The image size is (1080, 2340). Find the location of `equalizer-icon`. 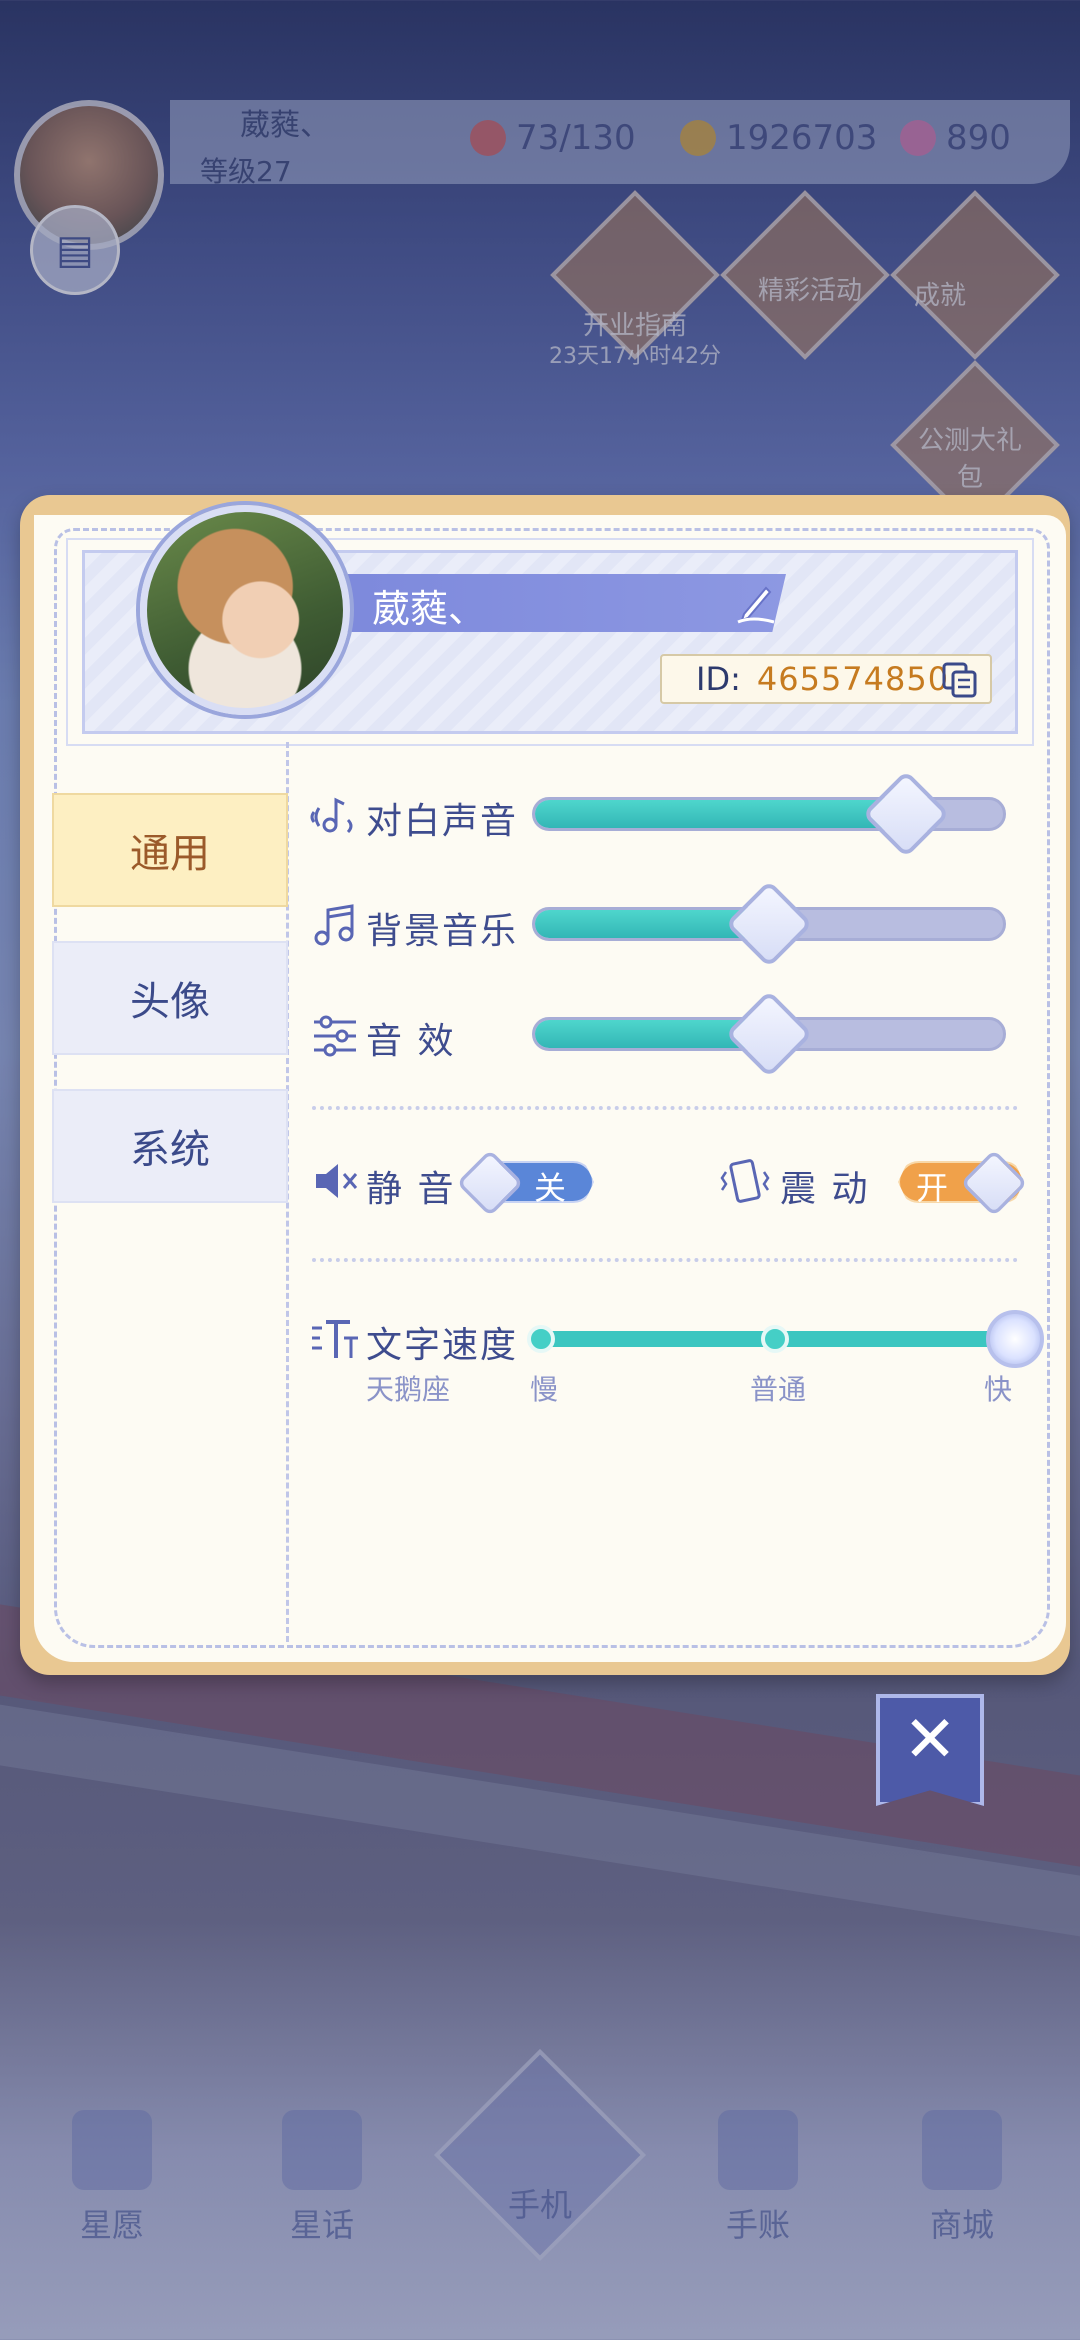

equalizer-icon is located at coordinates (335, 1036).